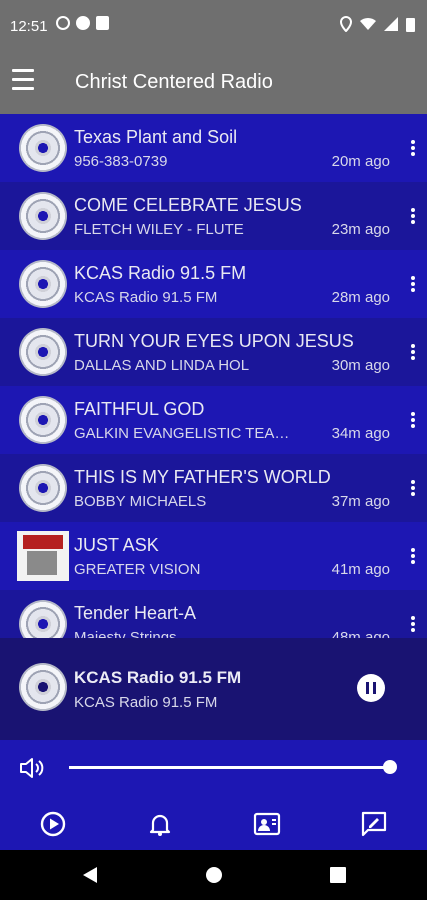 The height and width of the screenshot is (900, 427). What do you see at coordinates (390, 767) in the screenshot?
I see `volume-slider-thumb` at bounding box center [390, 767].